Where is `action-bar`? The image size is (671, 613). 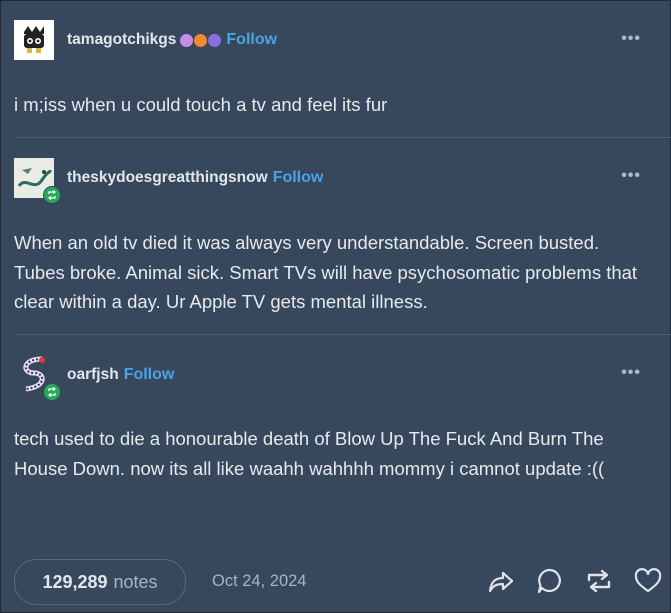
action-bar is located at coordinates (574, 581).